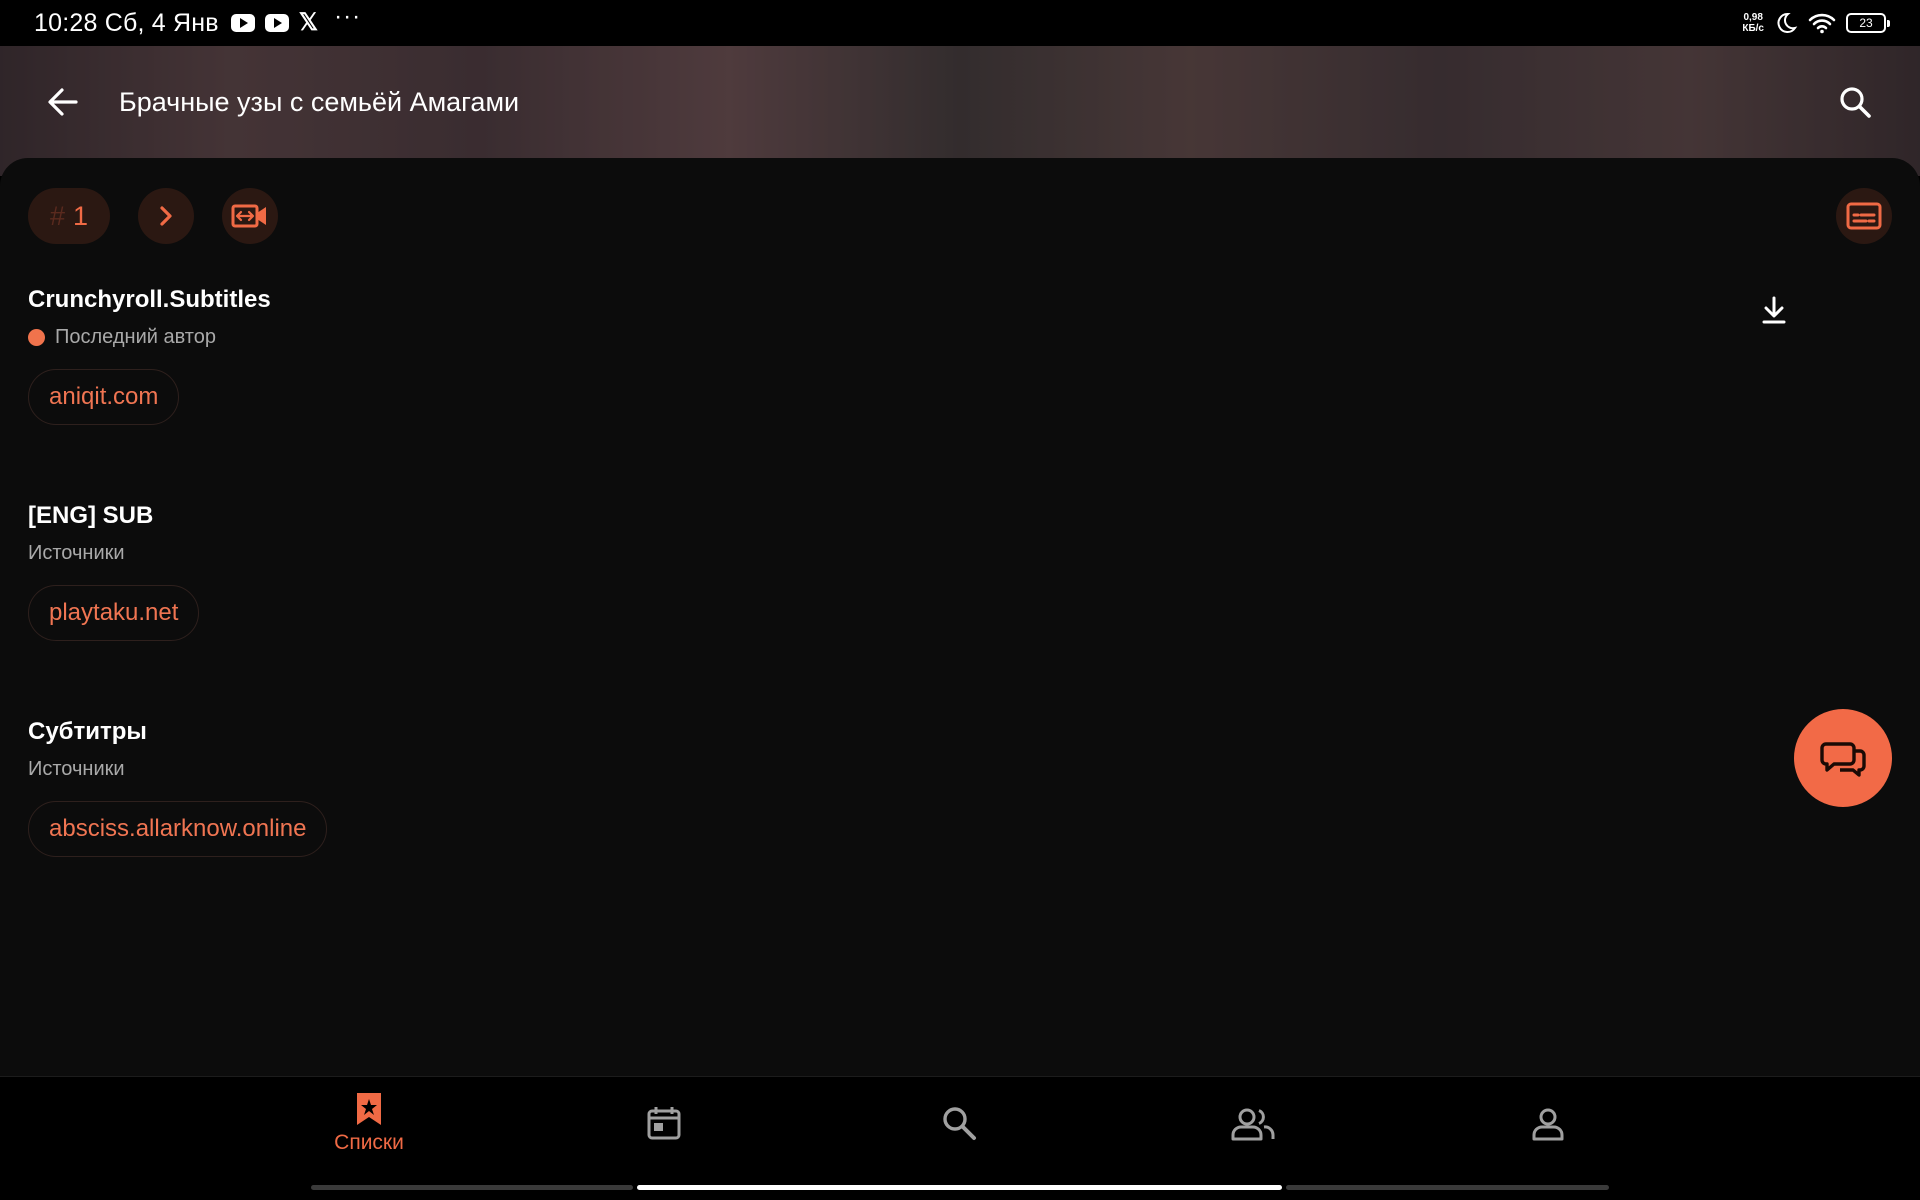  I want to click on back-button, so click(63, 102).